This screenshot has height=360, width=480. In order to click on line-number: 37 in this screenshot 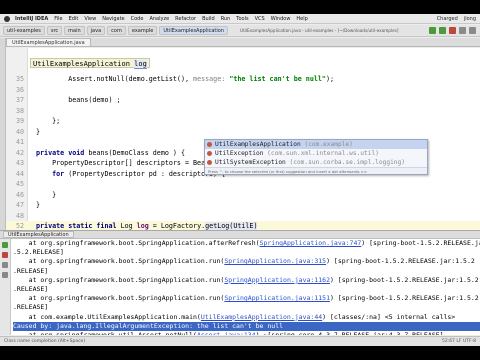, I will do `click(19, 100)`.